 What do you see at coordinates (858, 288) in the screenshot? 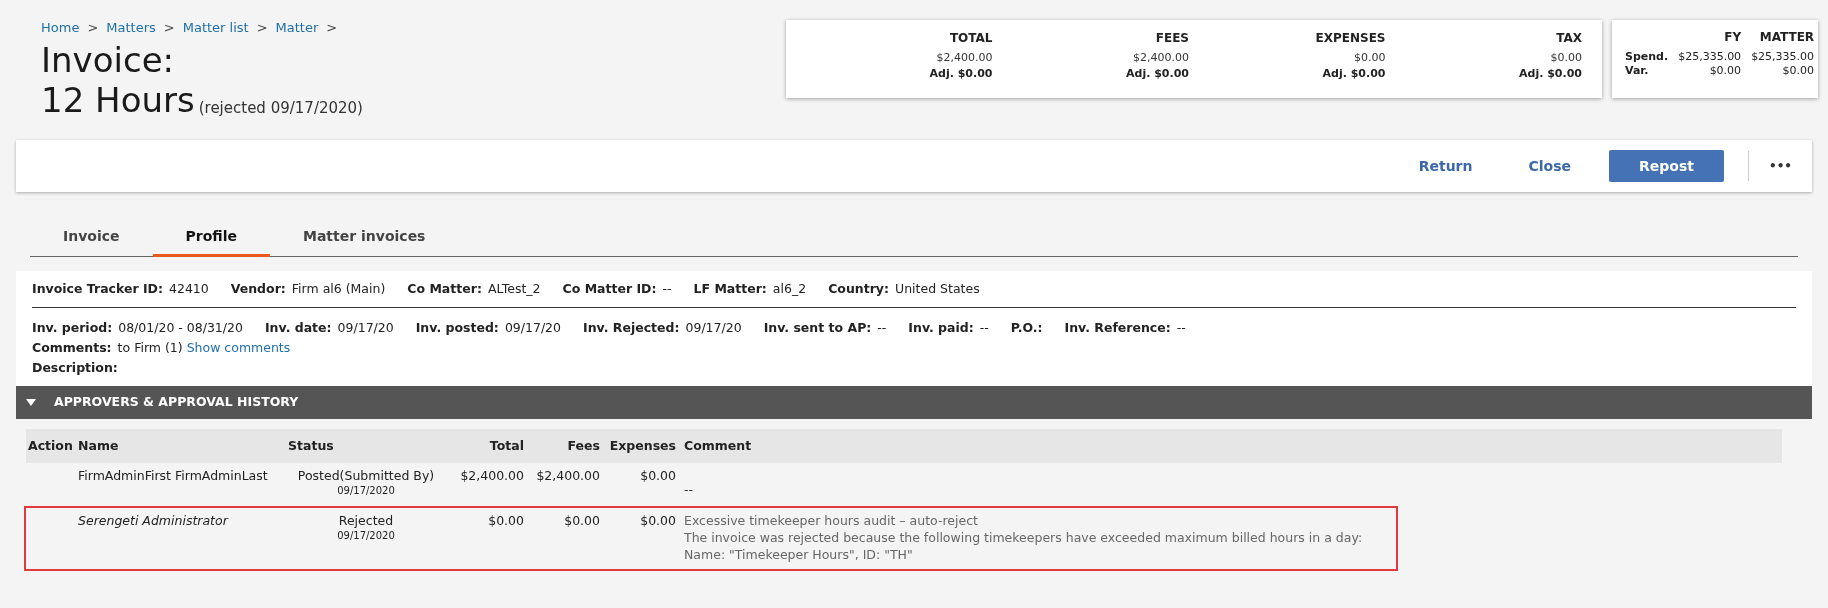
I see `field-label: Country:` at bounding box center [858, 288].